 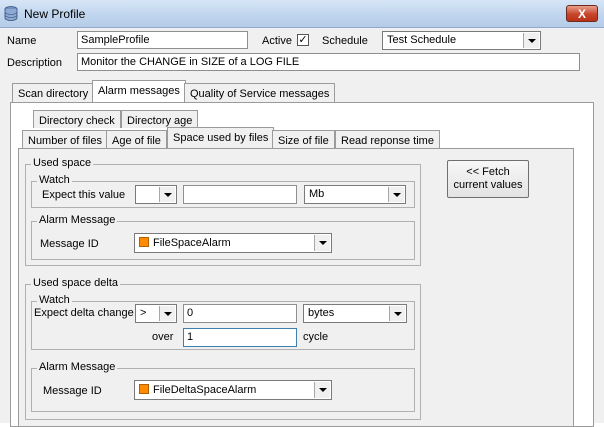 I want to click on used-space-delta-title: Used space delta, so click(x=75, y=283).